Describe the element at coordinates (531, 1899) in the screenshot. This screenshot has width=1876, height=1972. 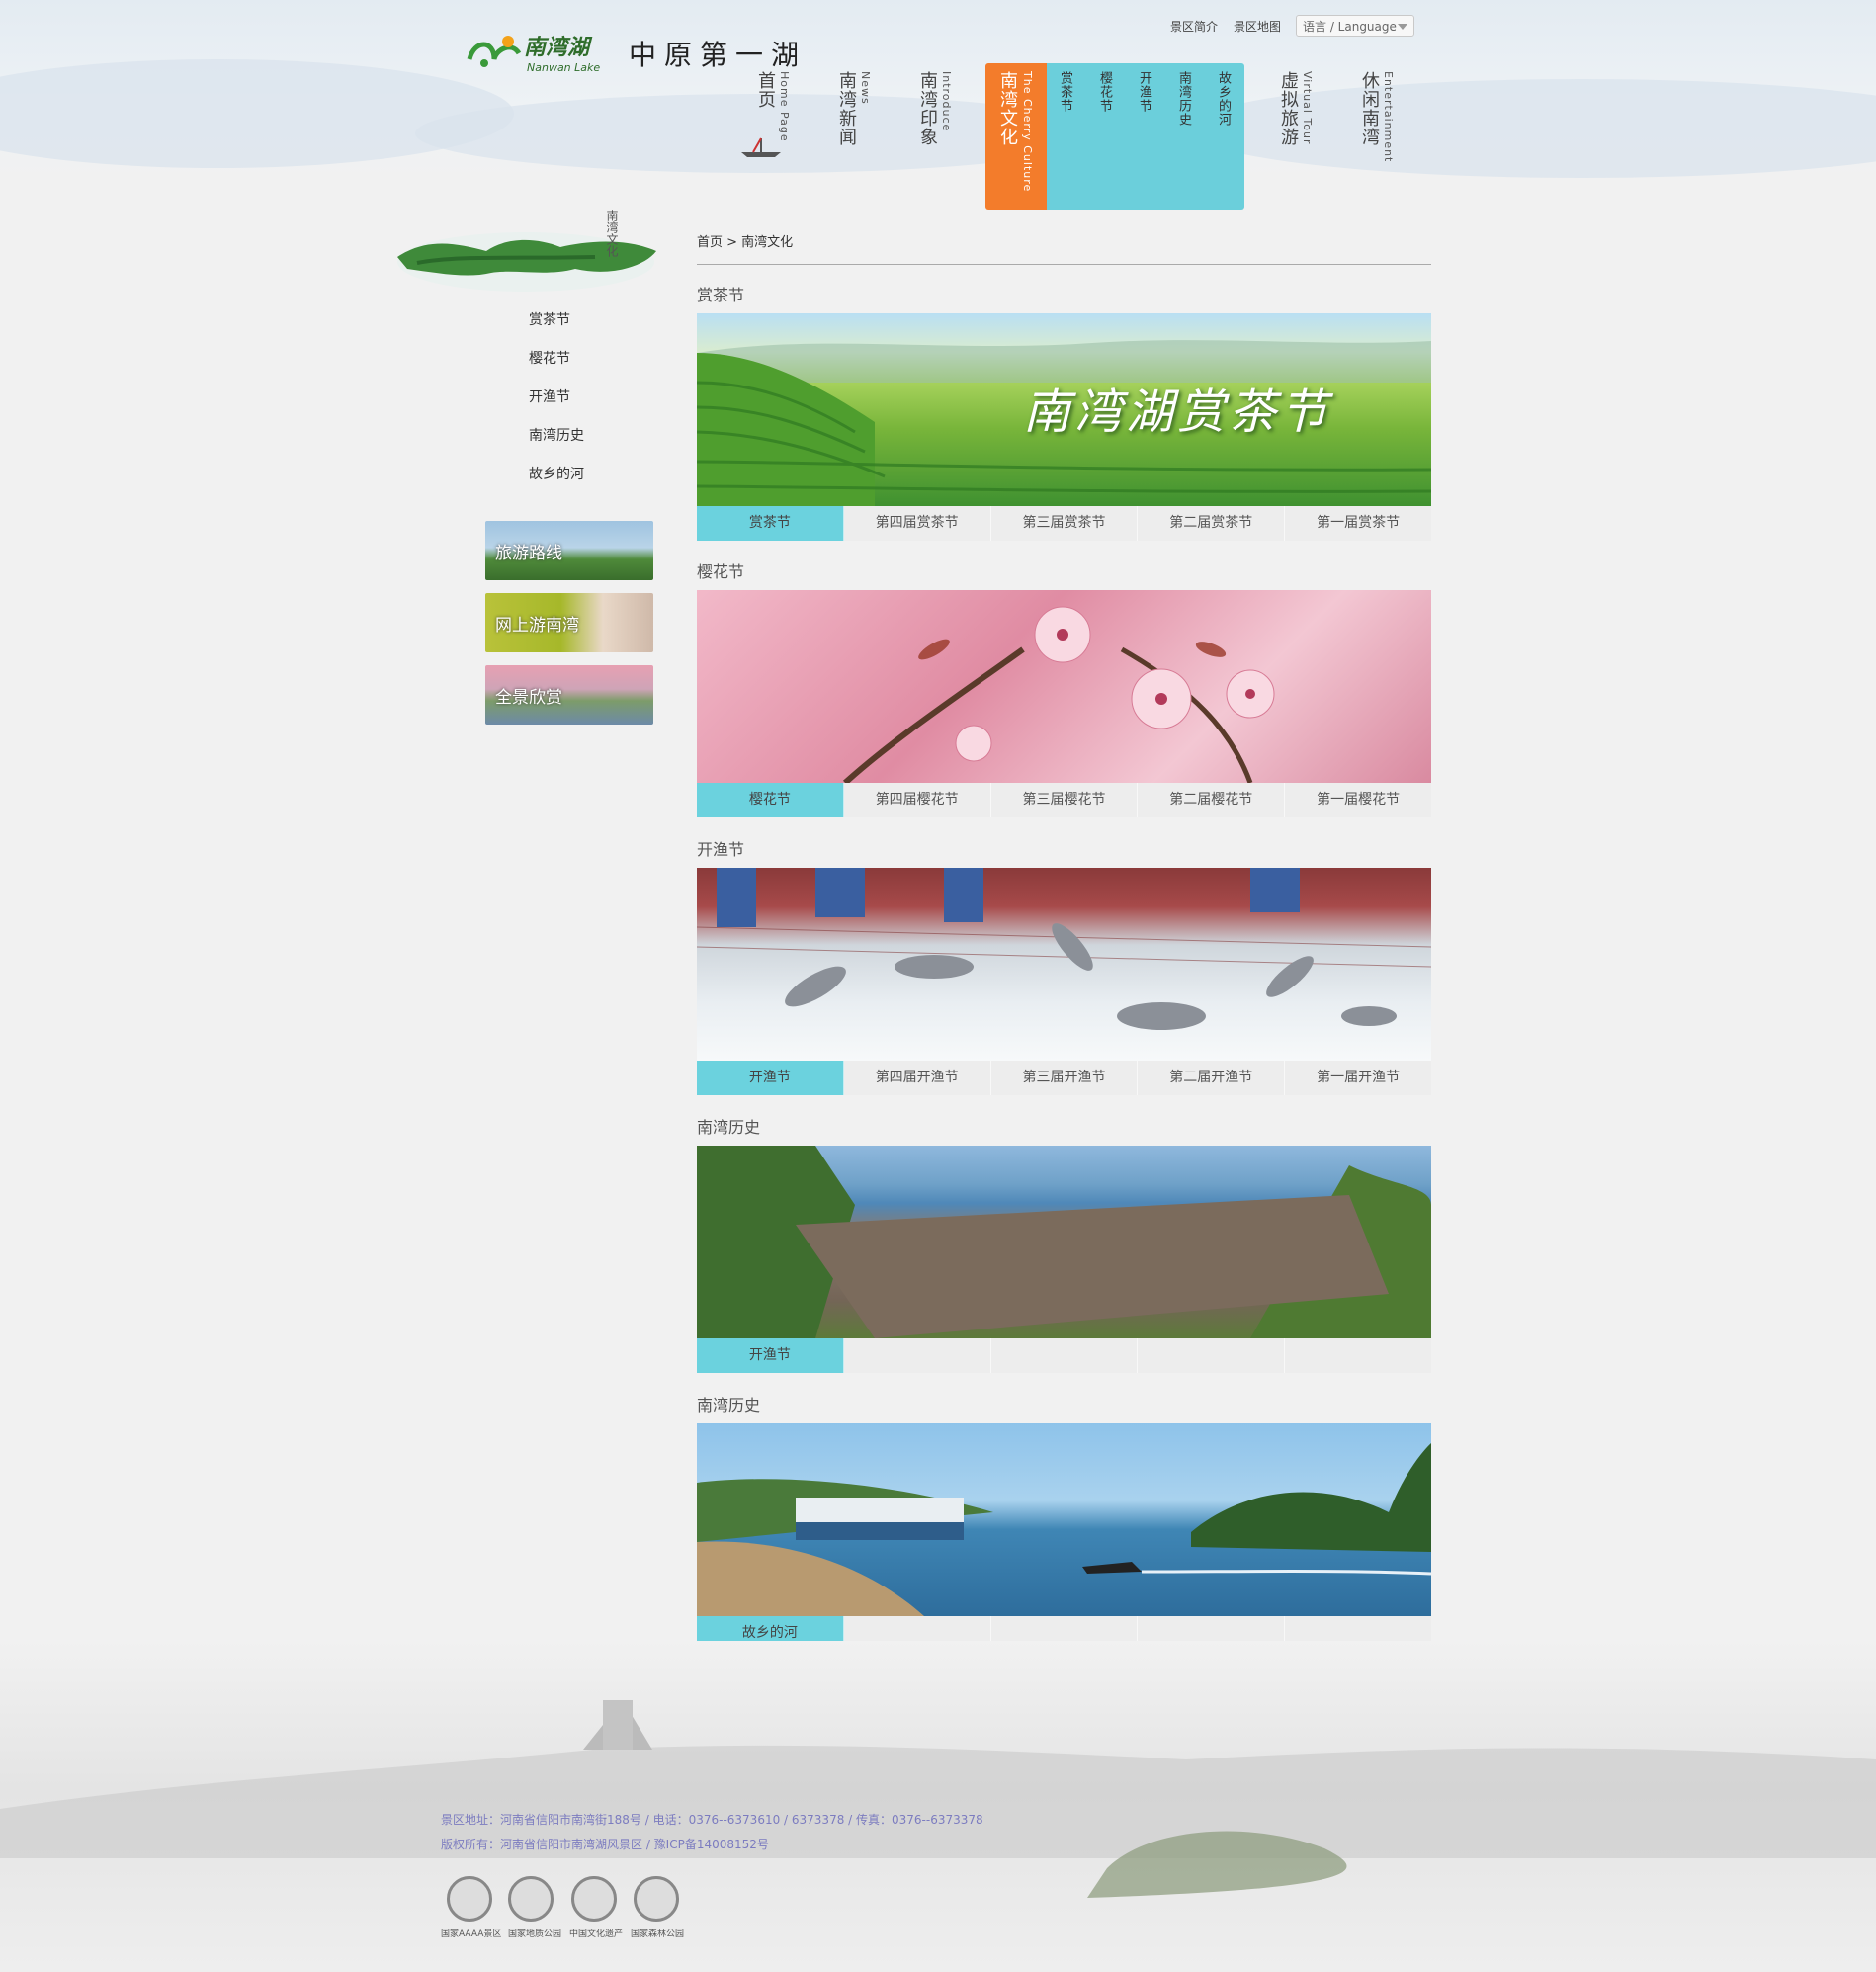
I see `geopark-badge-icon` at that location.